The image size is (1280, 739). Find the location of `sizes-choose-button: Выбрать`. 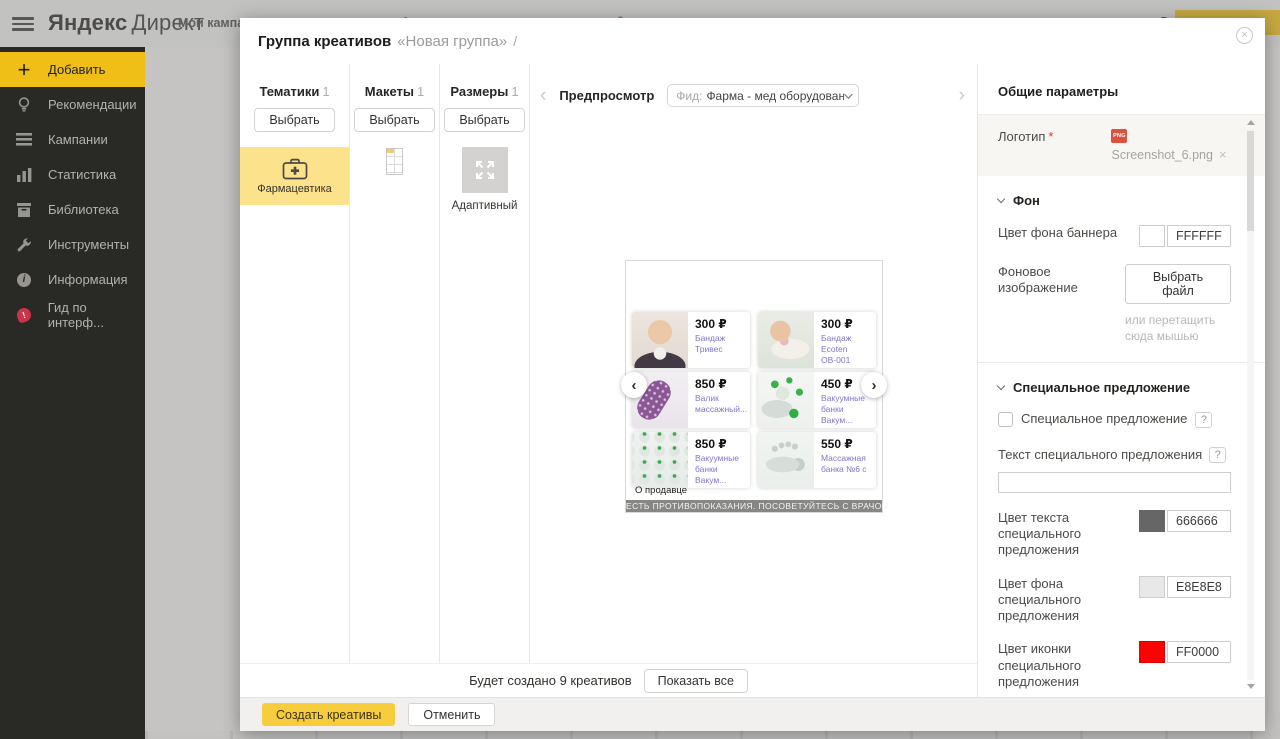

sizes-choose-button: Выбрать is located at coordinates (484, 120).